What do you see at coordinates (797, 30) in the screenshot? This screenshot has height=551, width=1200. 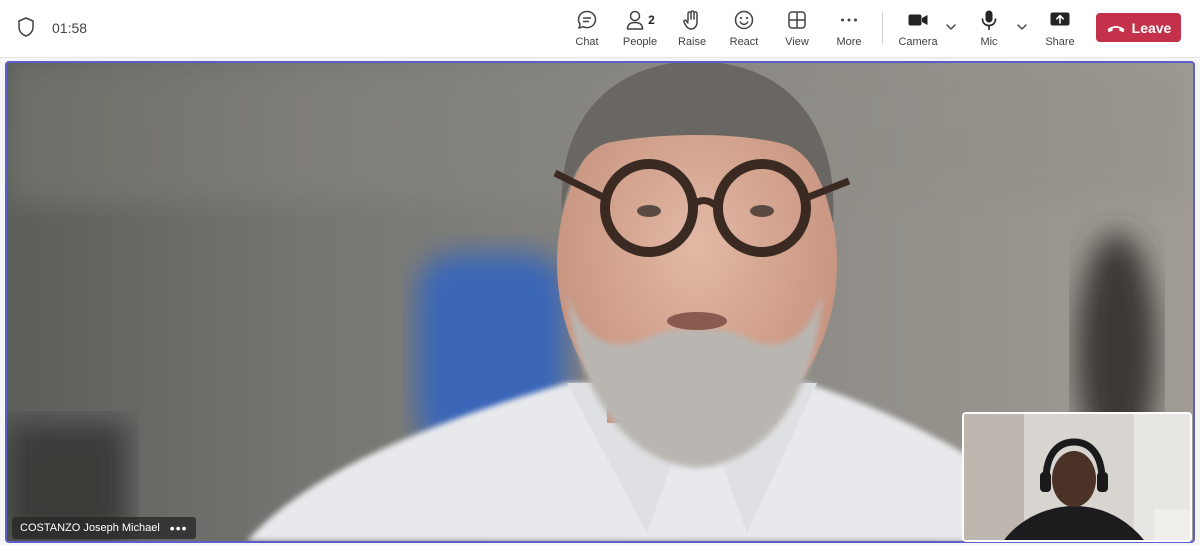 I see `view-button: View` at bounding box center [797, 30].